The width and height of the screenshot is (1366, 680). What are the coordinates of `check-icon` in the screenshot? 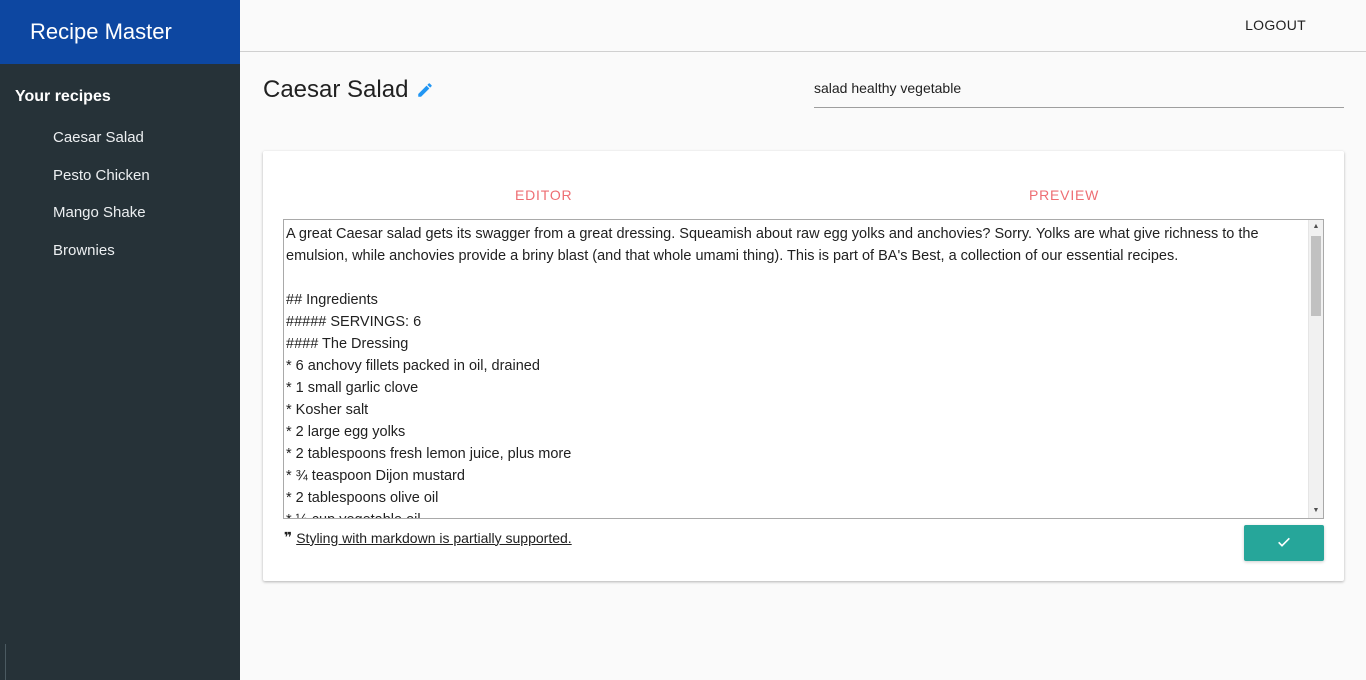 It's located at (1284, 543).